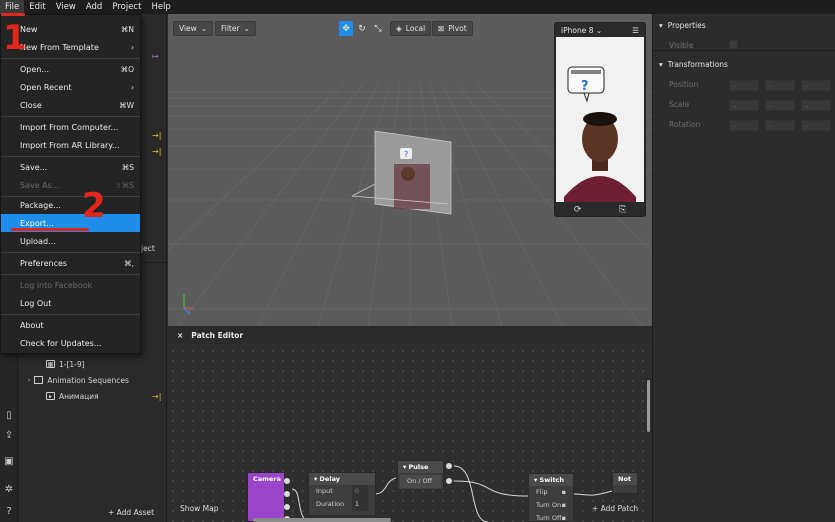 The height and width of the screenshot is (522, 835). Describe the element at coordinates (78, 380) in the screenshot. I see `asset-folder-animation: › Animation Sequences` at that location.